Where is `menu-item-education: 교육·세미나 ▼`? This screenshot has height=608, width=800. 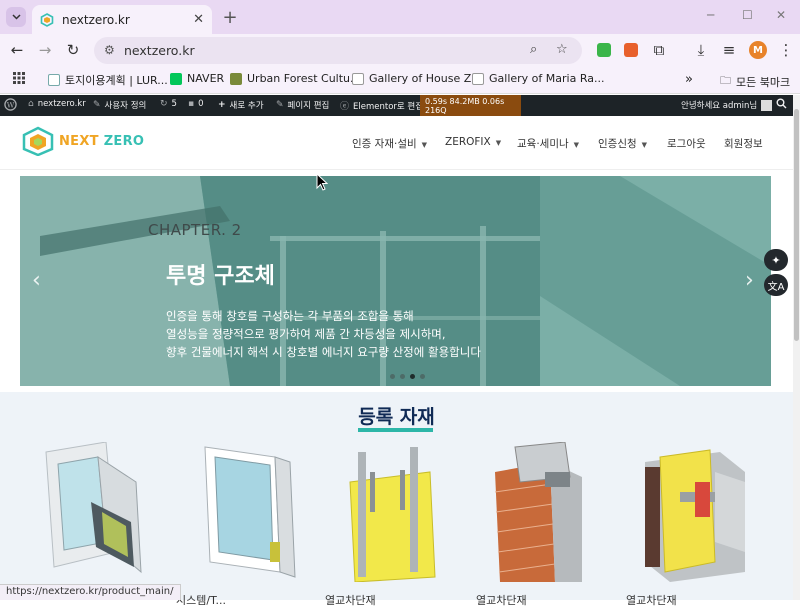 menu-item-education: 교육·세미나 ▼ is located at coordinates (548, 143).